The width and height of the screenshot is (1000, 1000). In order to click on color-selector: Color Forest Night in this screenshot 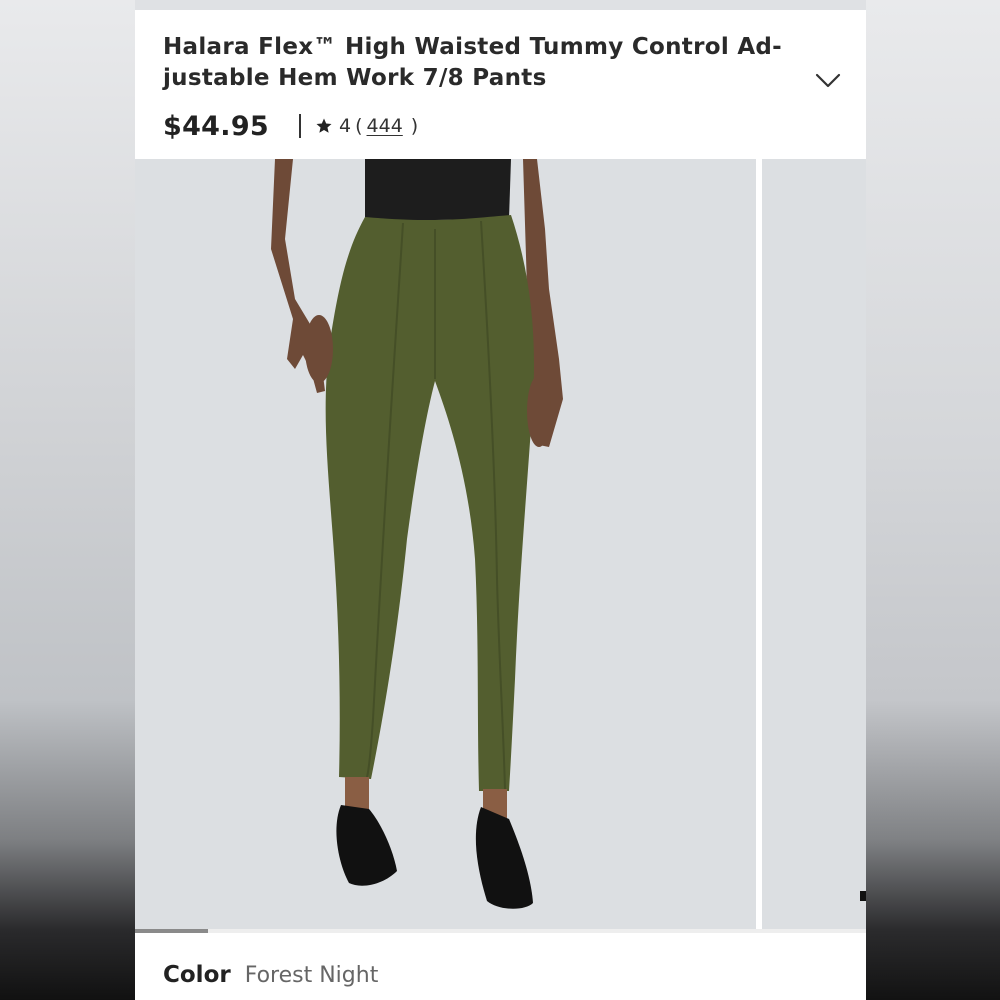, I will do `click(270, 975)`.